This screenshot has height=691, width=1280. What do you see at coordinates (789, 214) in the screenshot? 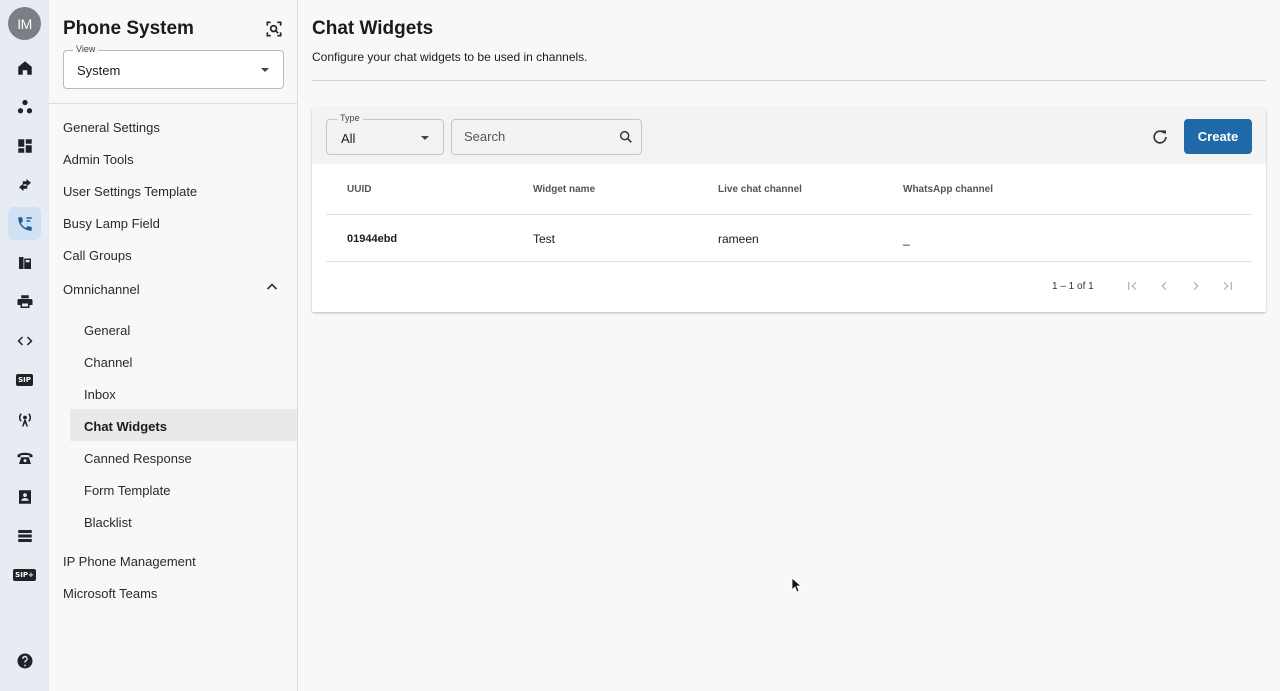
I see `header-divider` at bounding box center [789, 214].